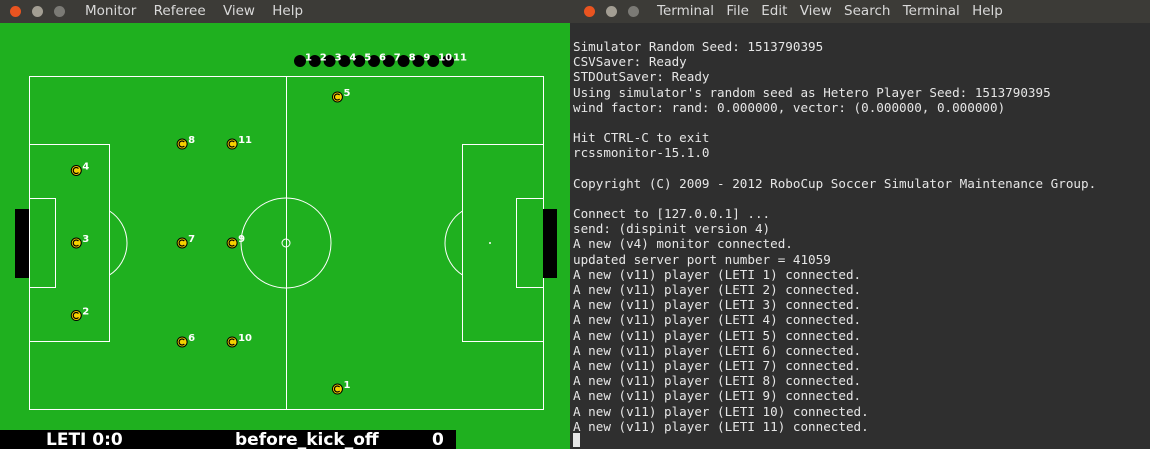 This screenshot has width=1150, height=449. I want to click on player-6: 6, so click(185, 340).